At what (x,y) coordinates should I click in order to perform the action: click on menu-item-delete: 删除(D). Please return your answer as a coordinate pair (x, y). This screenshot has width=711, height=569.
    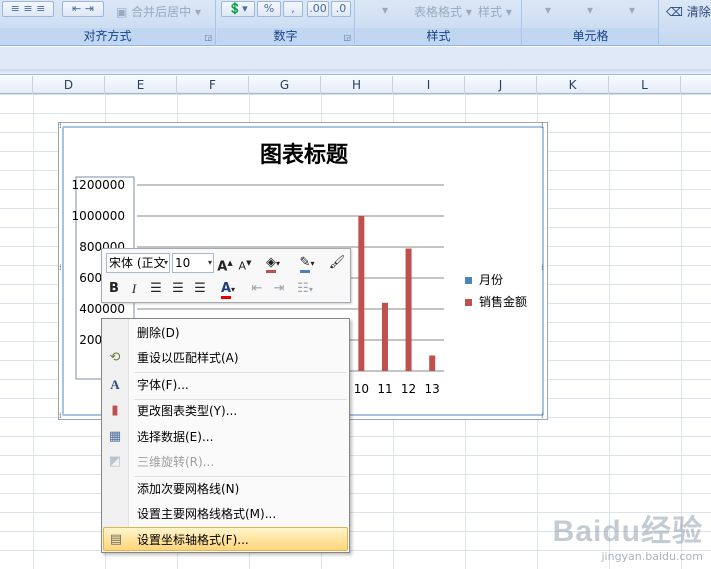
    Looking at the image, I should click on (225, 333).